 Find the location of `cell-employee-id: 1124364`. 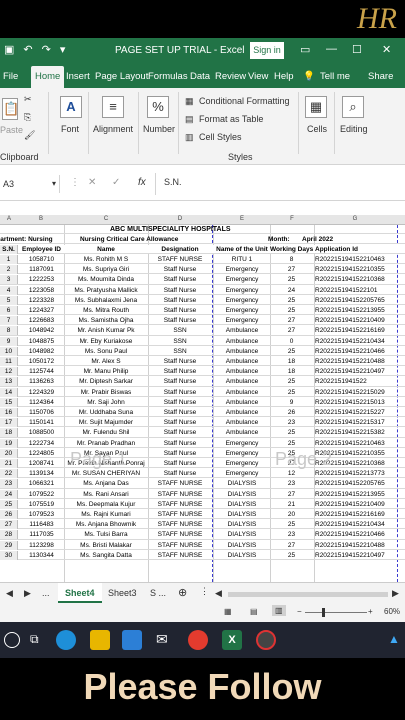

cell-employee-id: 1124364 is located at coordinates (41, 402).